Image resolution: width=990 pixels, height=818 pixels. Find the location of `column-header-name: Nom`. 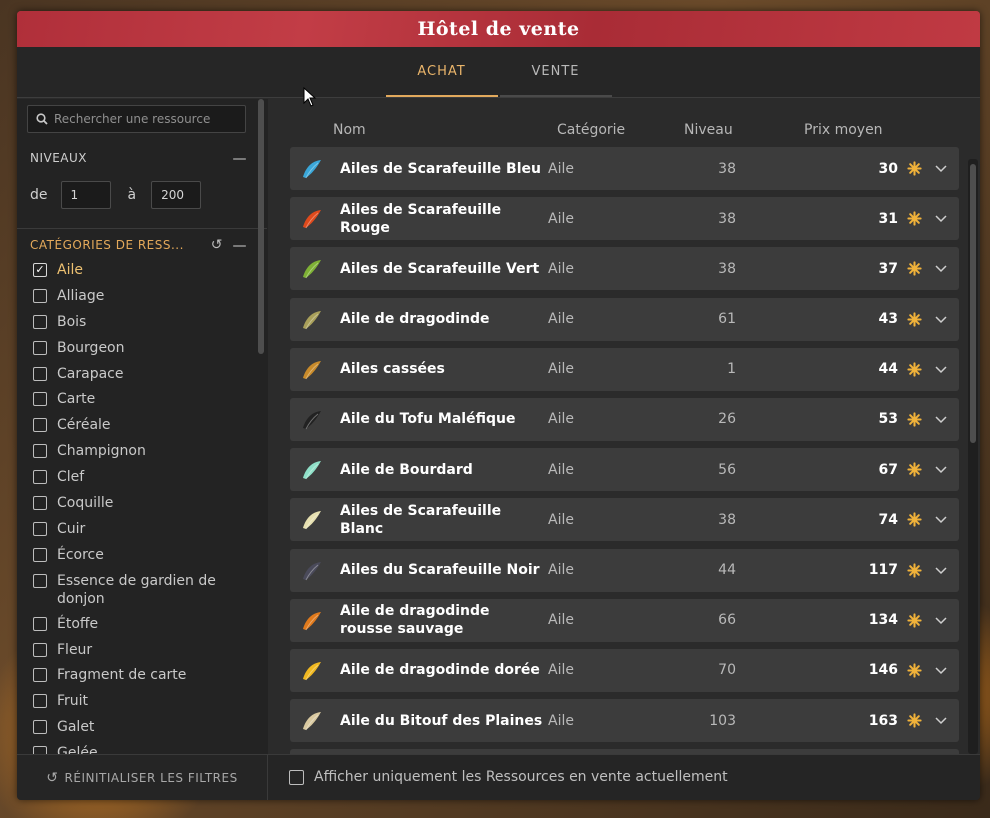

column-header-name: Nom is located at coordinates (349, 130).